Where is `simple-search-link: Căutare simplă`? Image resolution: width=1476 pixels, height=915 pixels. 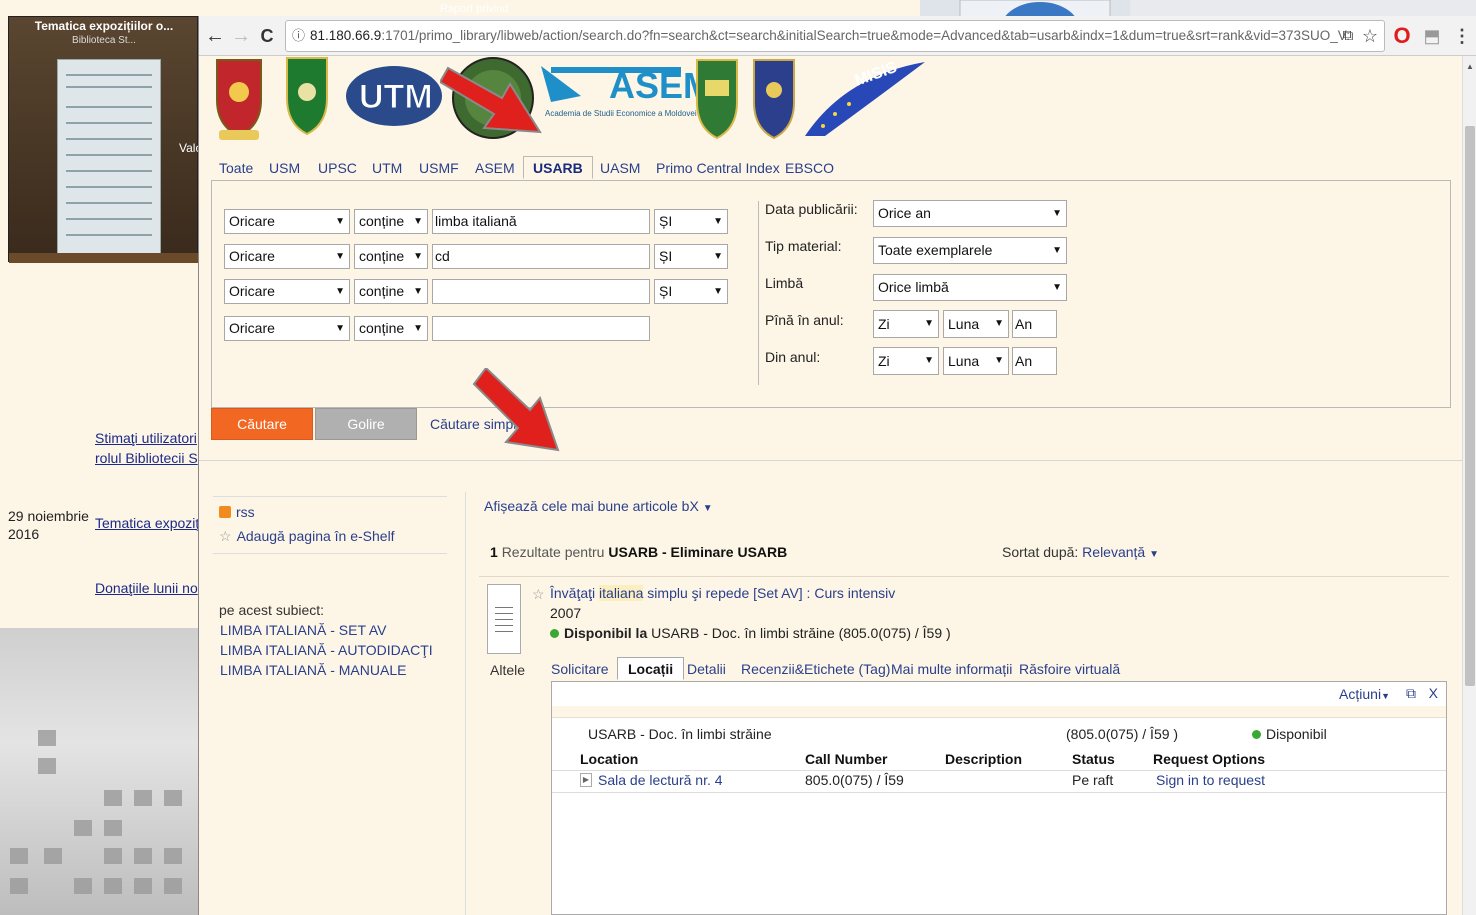 simple-search-link: Căutare simplă is located at coordinates (477, 424).